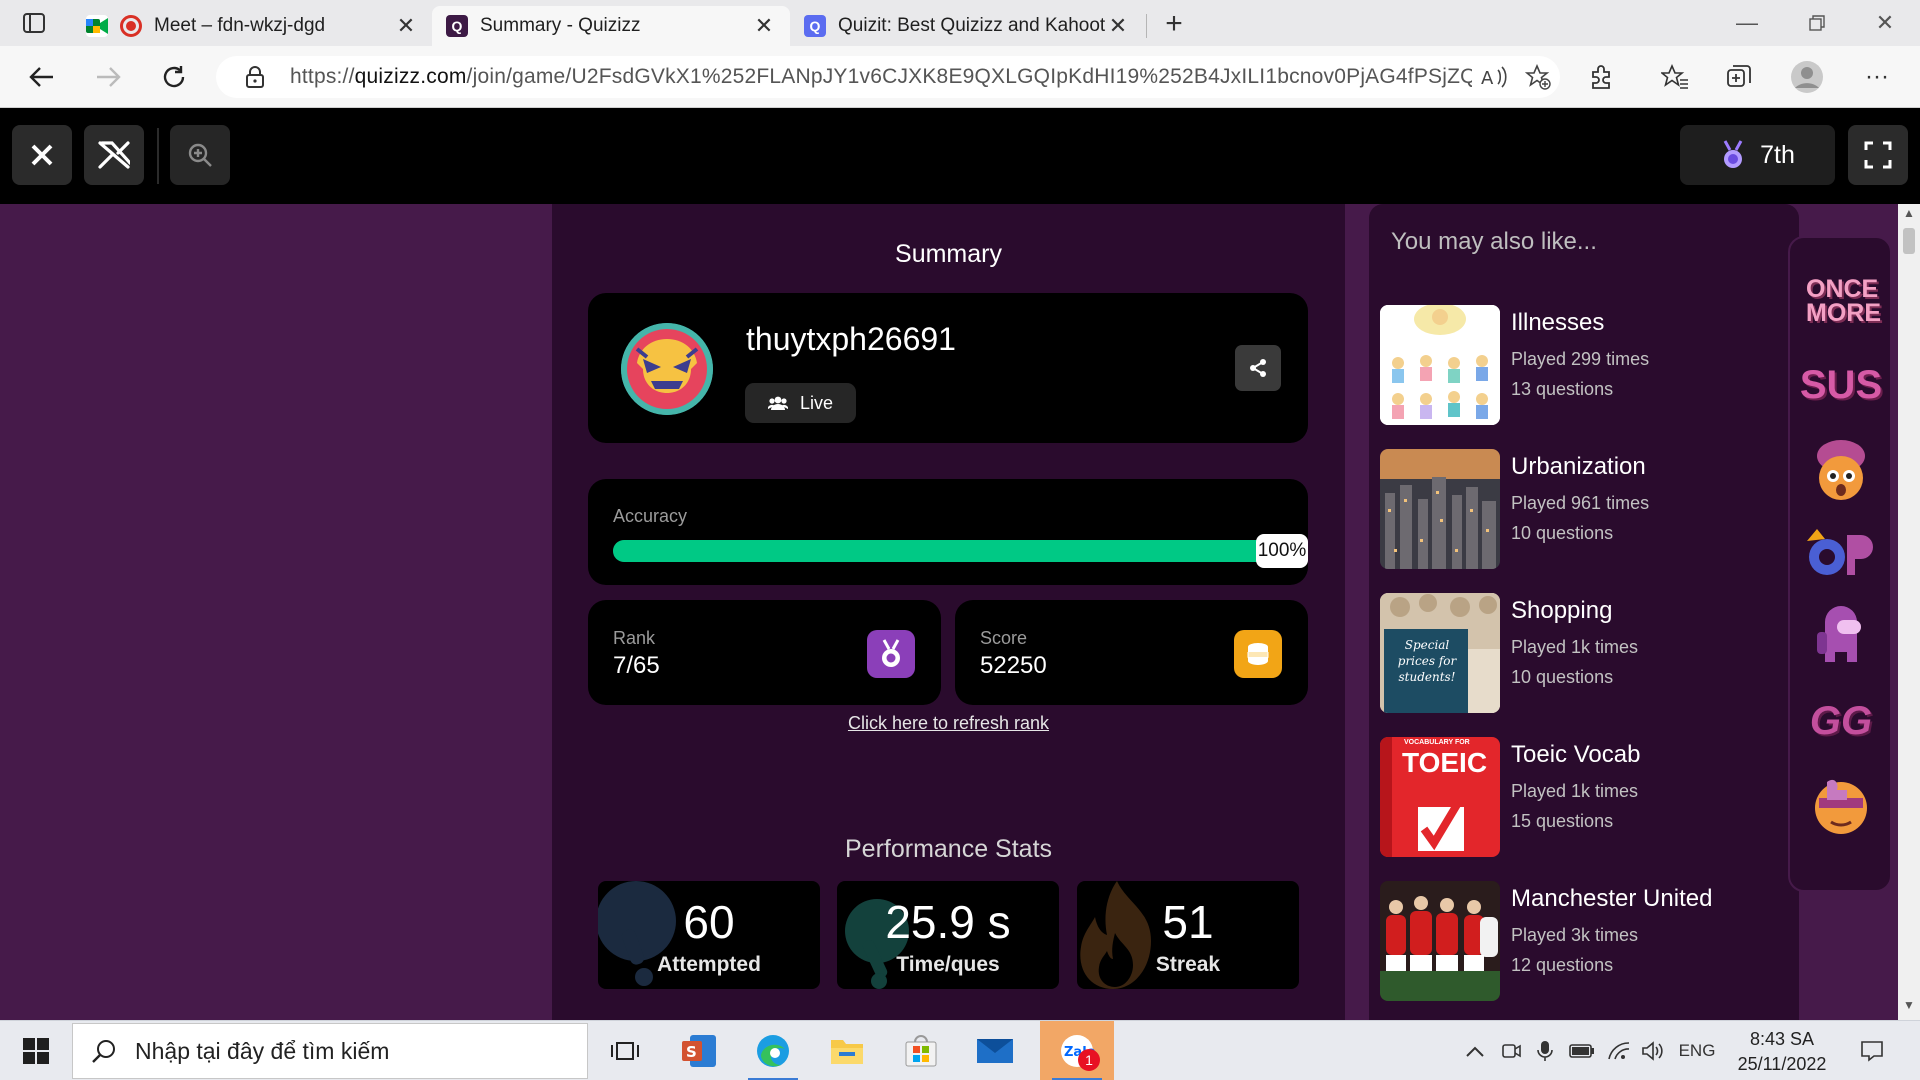 This screenshot has height=1080, width=1920. I want to click on rank-value: 7/65, so click(636, 665).